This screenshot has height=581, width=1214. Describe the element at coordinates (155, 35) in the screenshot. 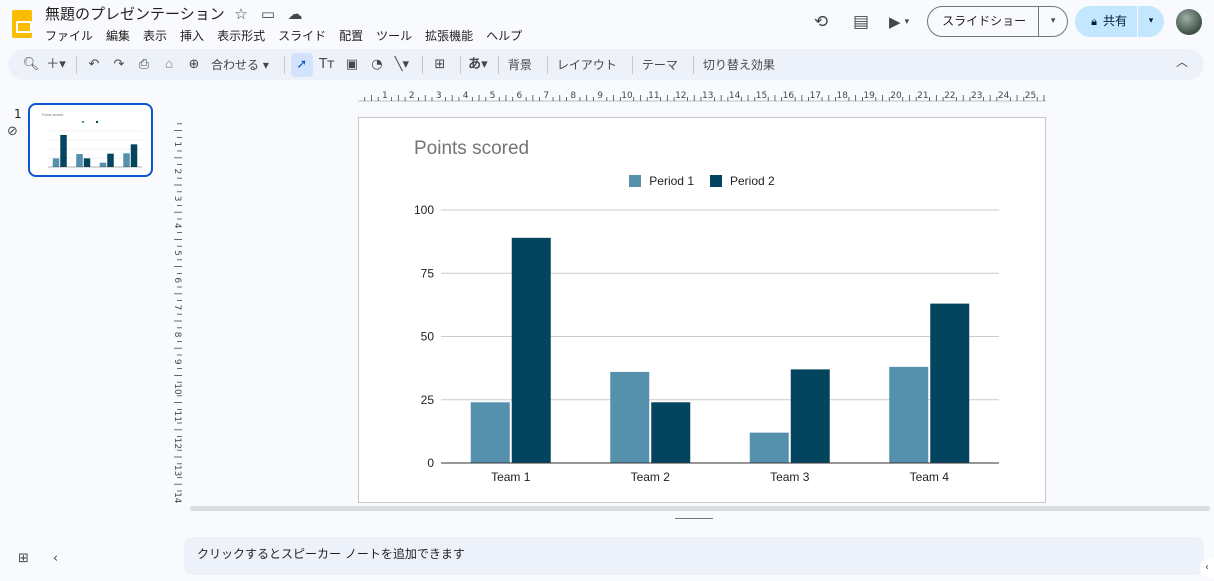

I see `menu-item: 表示` at that location.